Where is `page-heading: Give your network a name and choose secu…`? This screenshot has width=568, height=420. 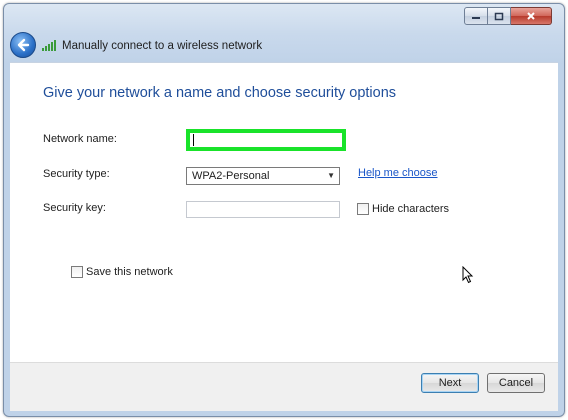
page-heading: Give your network a name and choose secu… is located at coordinates (220, 93).